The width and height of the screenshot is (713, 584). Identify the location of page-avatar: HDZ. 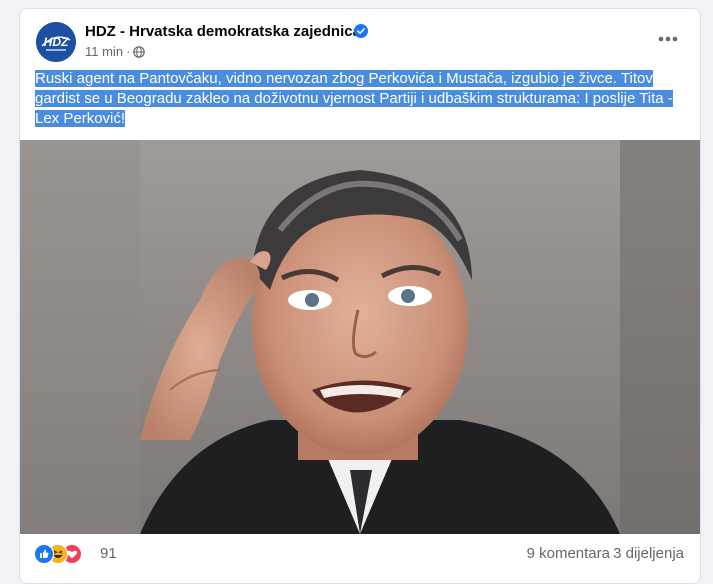
(56, 42).